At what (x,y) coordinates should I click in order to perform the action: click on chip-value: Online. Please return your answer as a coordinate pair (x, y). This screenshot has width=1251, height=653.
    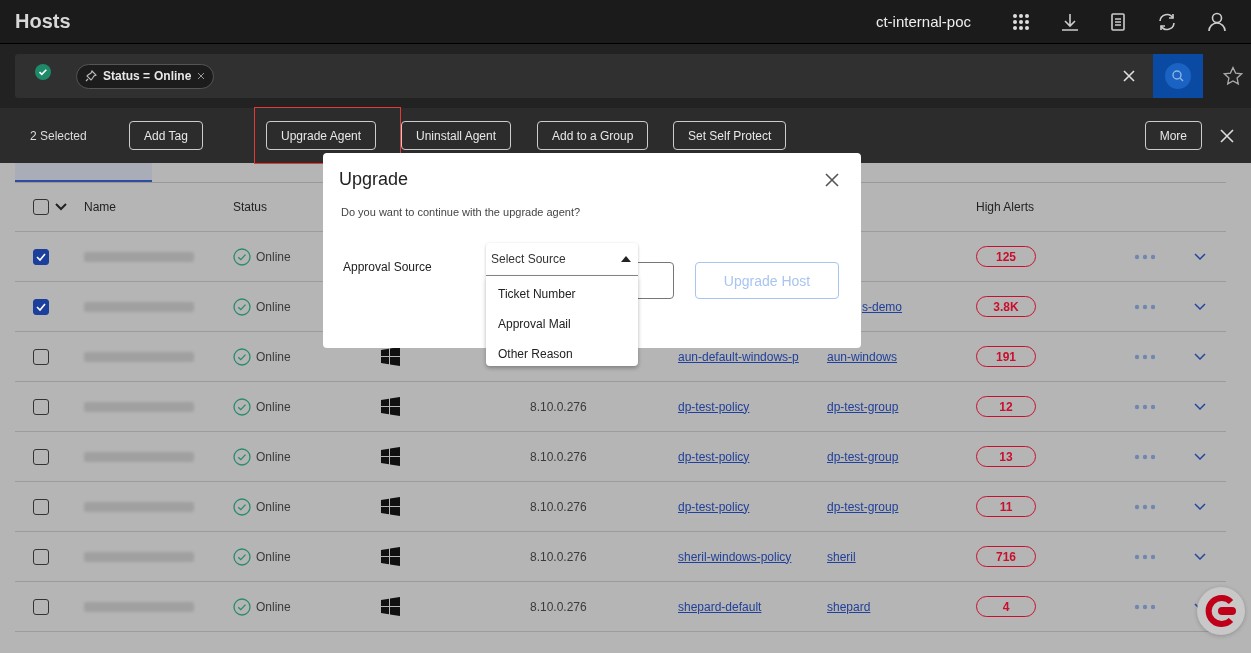
    Looking at the image, I should click on (173, 76).